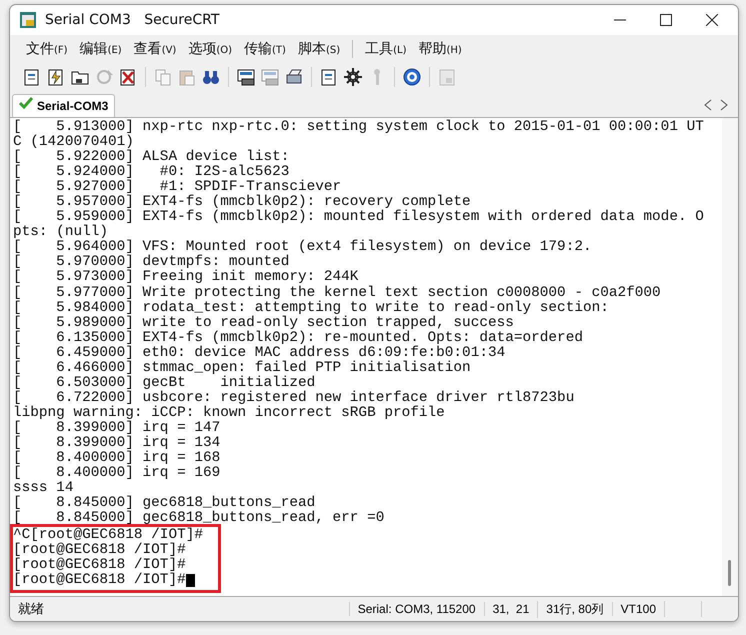 Image resolution: width=746 pixels, height=635 pixels. What do you see at coordinates (151, 158) in the screenshot?
I see `terminal-line: [ 5.922000] ALSA device list:` at bounding box center [151, 158].